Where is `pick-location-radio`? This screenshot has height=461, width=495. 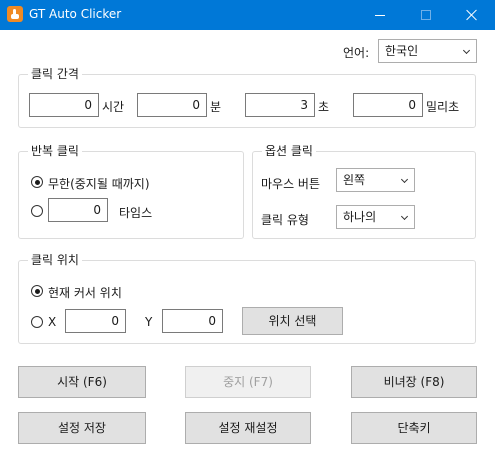 pick-location-radio is located at coordinates (37, 322).